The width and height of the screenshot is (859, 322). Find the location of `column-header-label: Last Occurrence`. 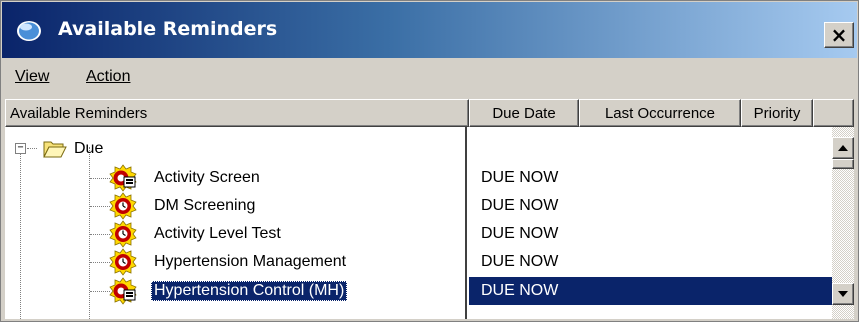

column-header-label: Last Occurrence is located at coordinates (660, 113).